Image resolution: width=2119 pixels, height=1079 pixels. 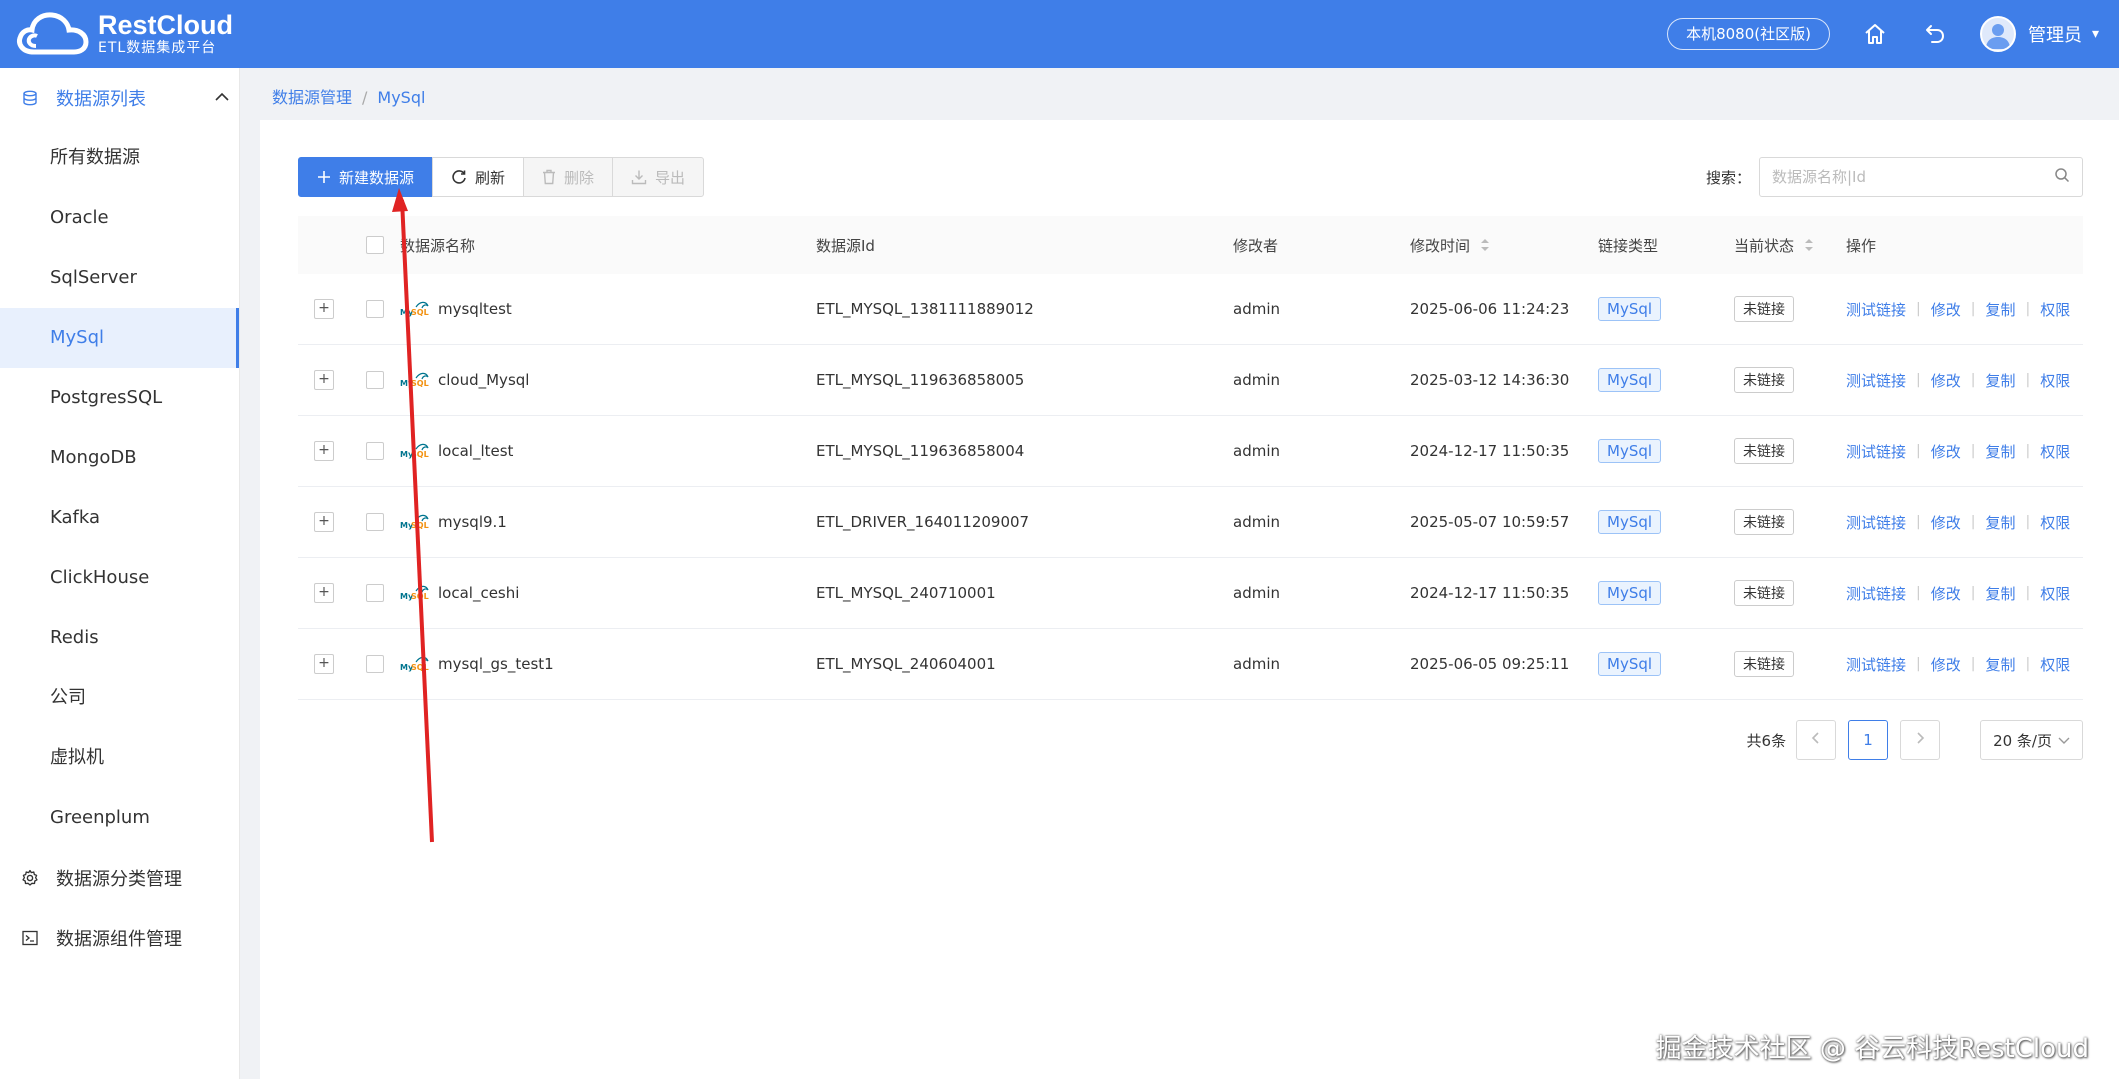 What do you see at coordinates (119, 278) in the screenshot?
I see `sidebar-item-sqlserver: SqlServer` at bounding box center [119, 278].